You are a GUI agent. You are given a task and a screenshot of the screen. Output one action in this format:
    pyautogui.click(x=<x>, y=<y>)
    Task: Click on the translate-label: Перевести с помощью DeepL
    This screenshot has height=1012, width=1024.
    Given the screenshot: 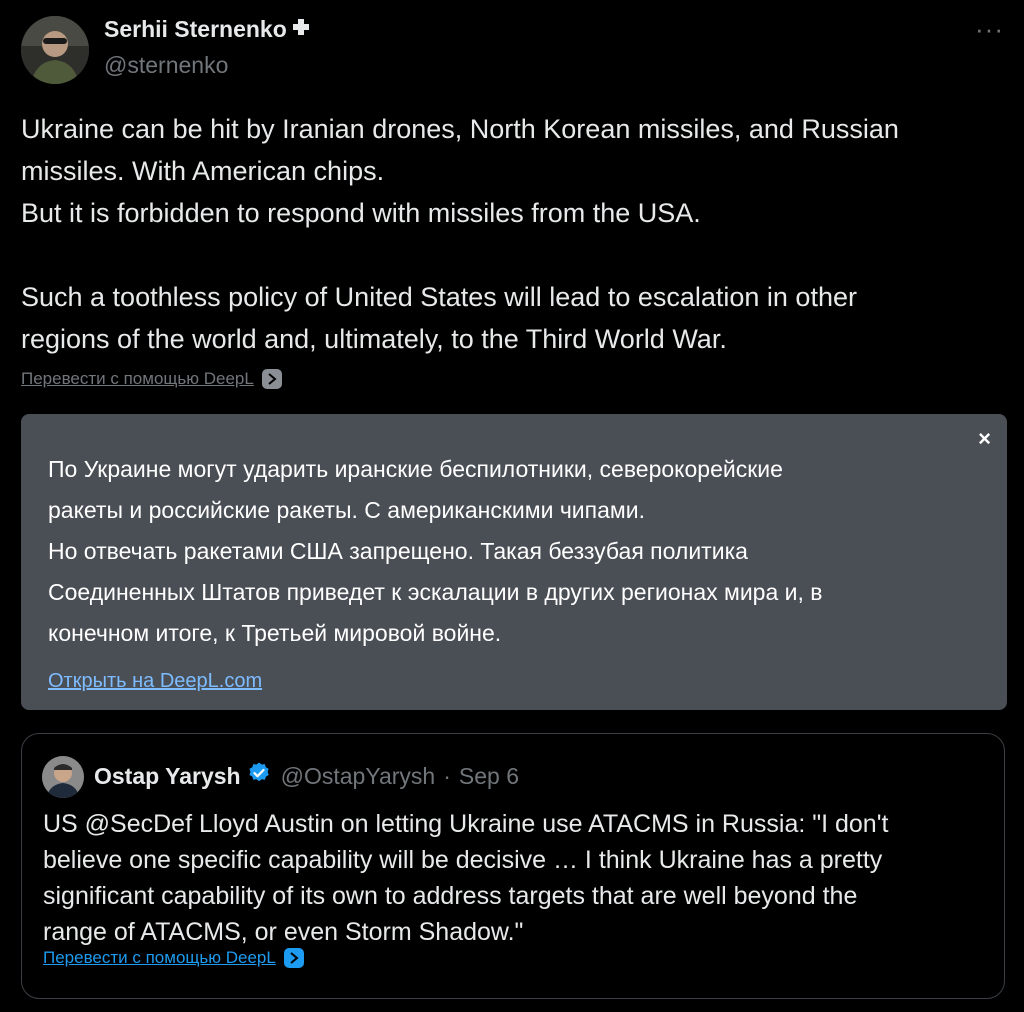 What is the action you would take?
    pyautogui.click(x=137, y=378)
    